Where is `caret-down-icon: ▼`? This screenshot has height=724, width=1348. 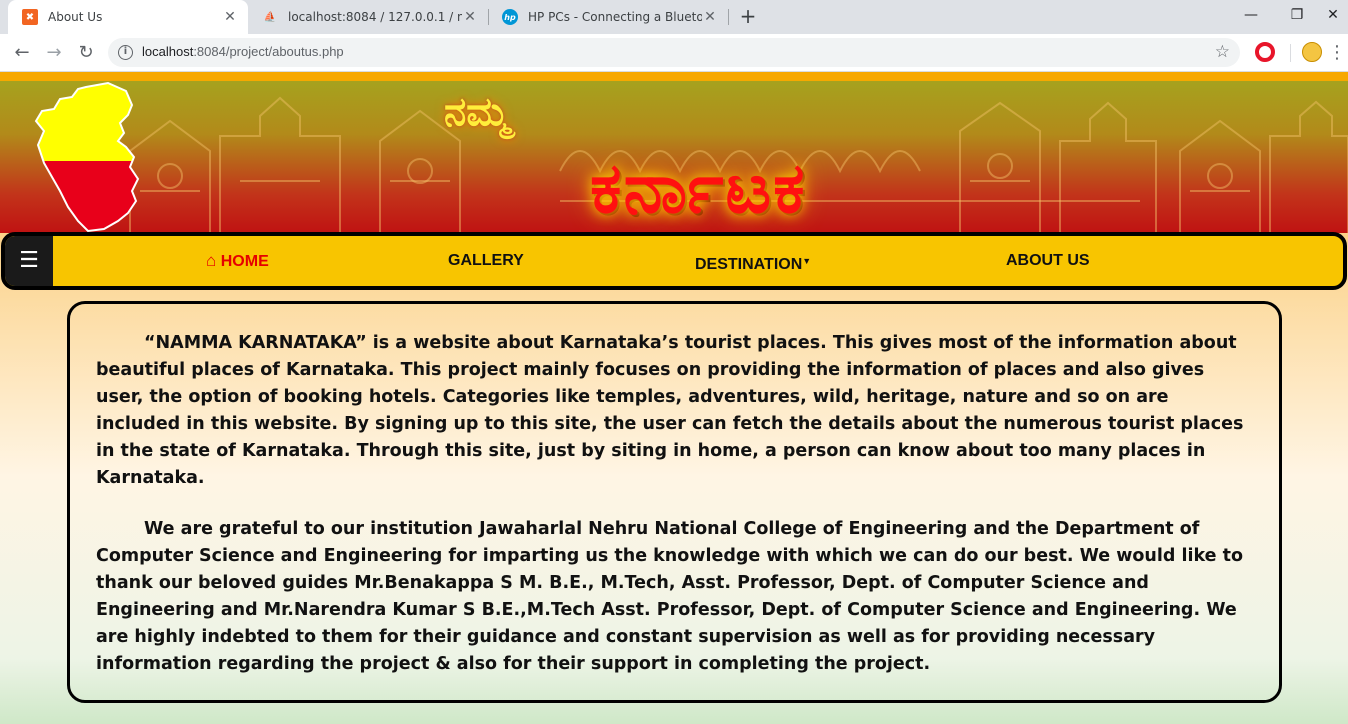
caret-down-icon: ▼ is located at coordinates (807, 261).